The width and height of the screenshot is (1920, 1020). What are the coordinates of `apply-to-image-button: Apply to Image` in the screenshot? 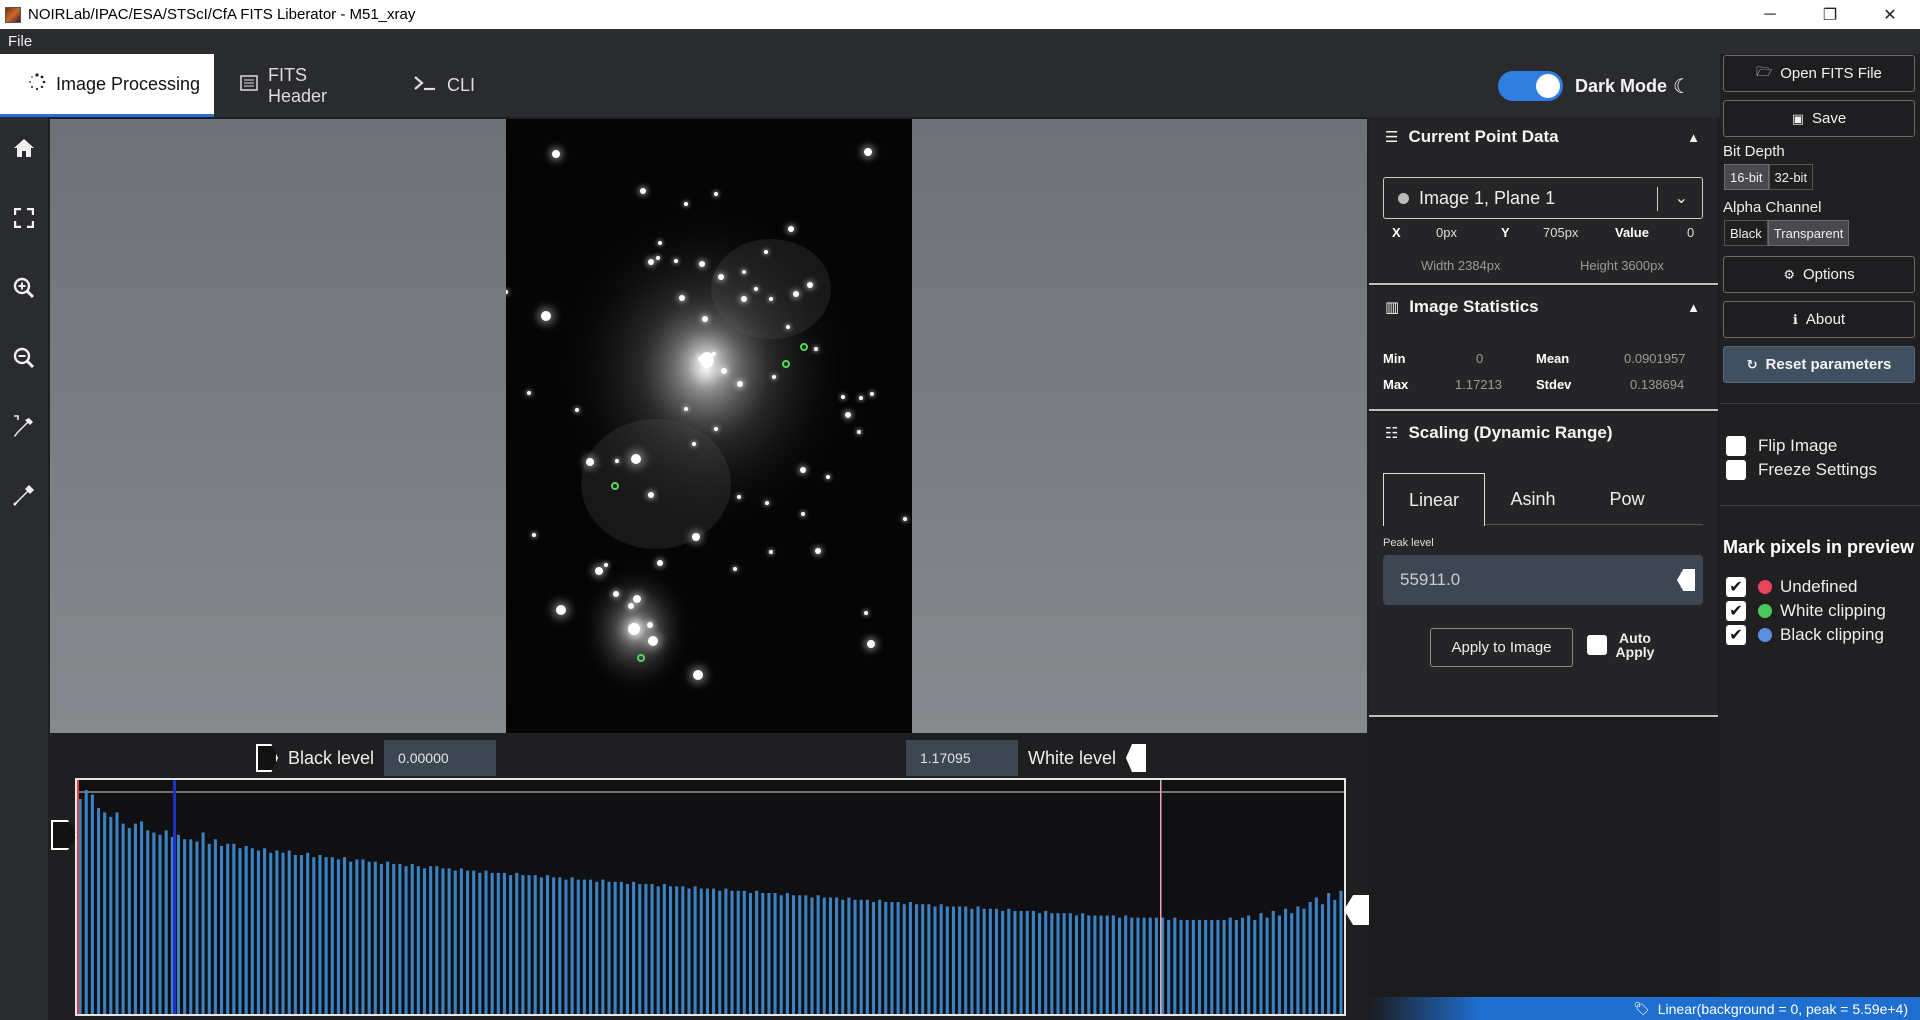 It's located at (1501, 647).